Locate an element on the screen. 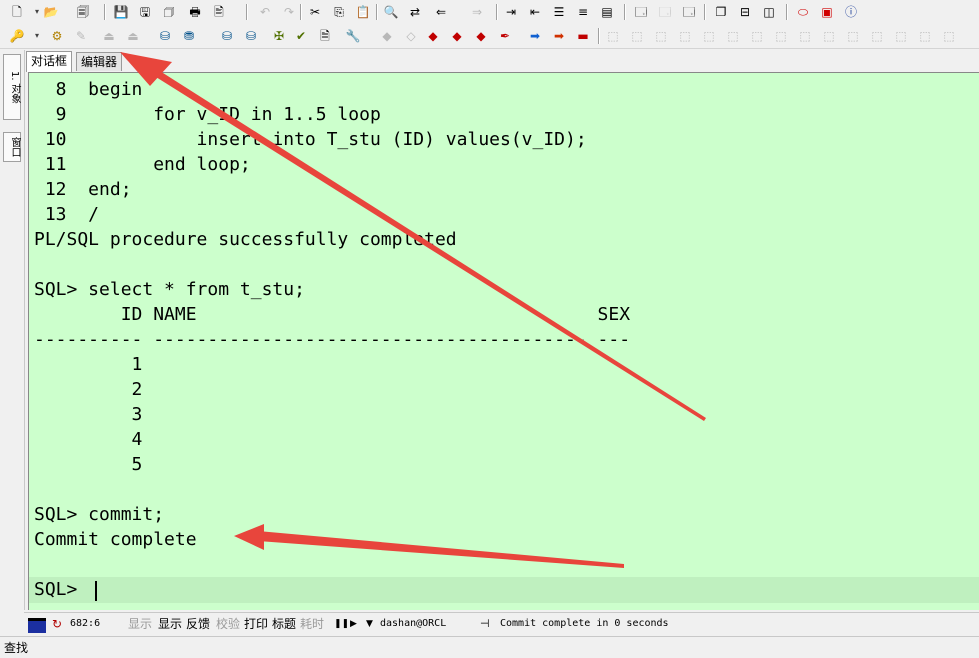 The height and width of the screenshot is (658, 979). bookmark-icon: ▤ is located at coordinates (607, 12).